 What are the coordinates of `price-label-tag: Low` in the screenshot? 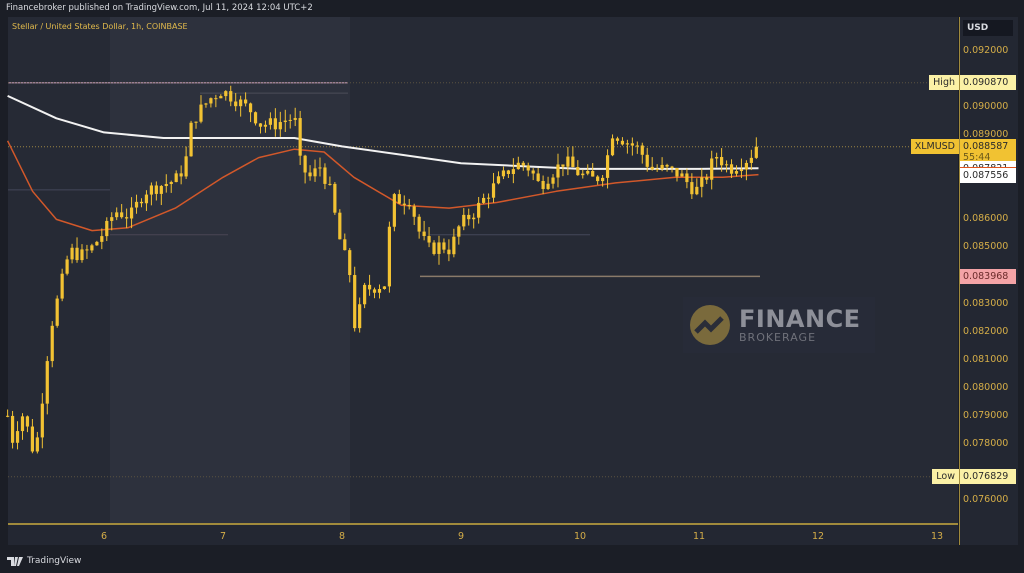 It's located at (945, 477).